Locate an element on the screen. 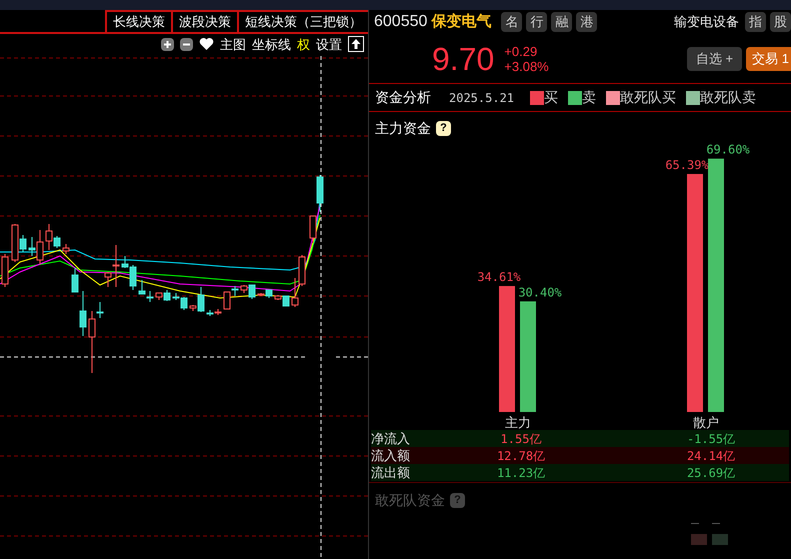 The height and width of the screenshot is (559, 791). price-change: +0.29 is located at coordinates (521, 51).